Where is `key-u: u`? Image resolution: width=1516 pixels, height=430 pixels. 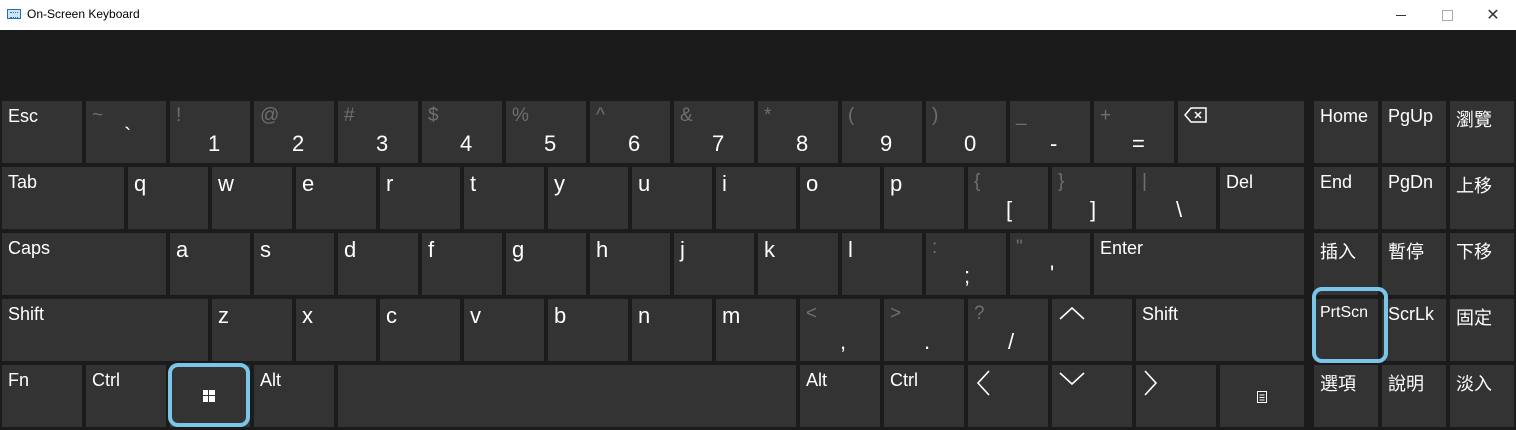 key-u: u is located at coordinates (672, 198).